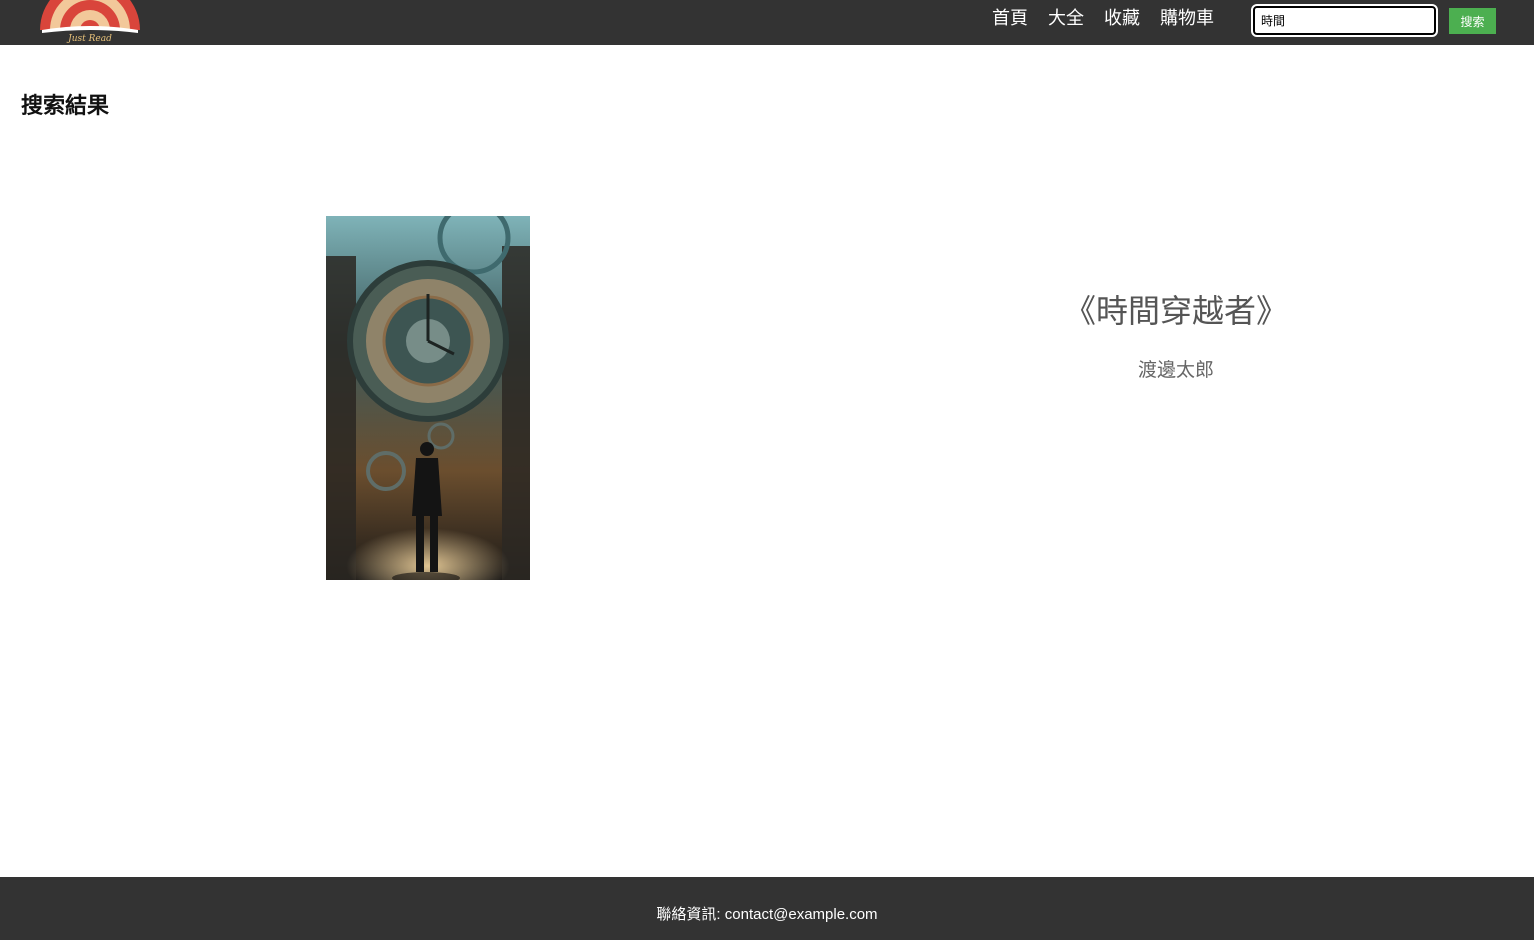 The image size is (1534, 940). What do you see at coordinates (1187, 19) in the screenshot?
I see `nav-cart: 購物車` at bounding box center [1187, 19].